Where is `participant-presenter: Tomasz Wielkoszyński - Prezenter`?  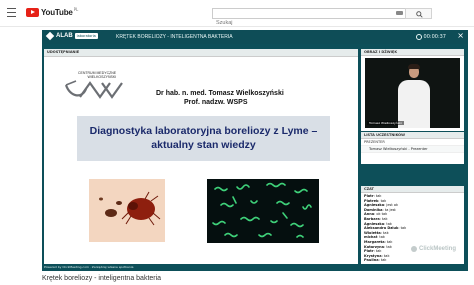 participant-presenter: Tomasz Wielkoszyński - Prezenter is located at coordinates (412, 149).